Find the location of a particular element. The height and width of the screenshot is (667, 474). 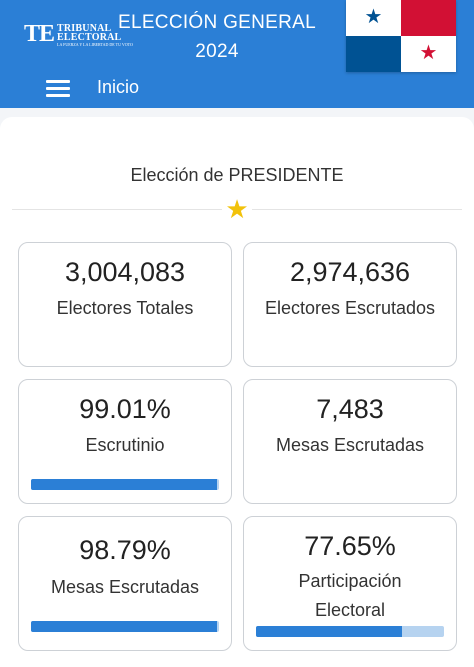

card-value: 99.01% is located at coordinates (125, 409).